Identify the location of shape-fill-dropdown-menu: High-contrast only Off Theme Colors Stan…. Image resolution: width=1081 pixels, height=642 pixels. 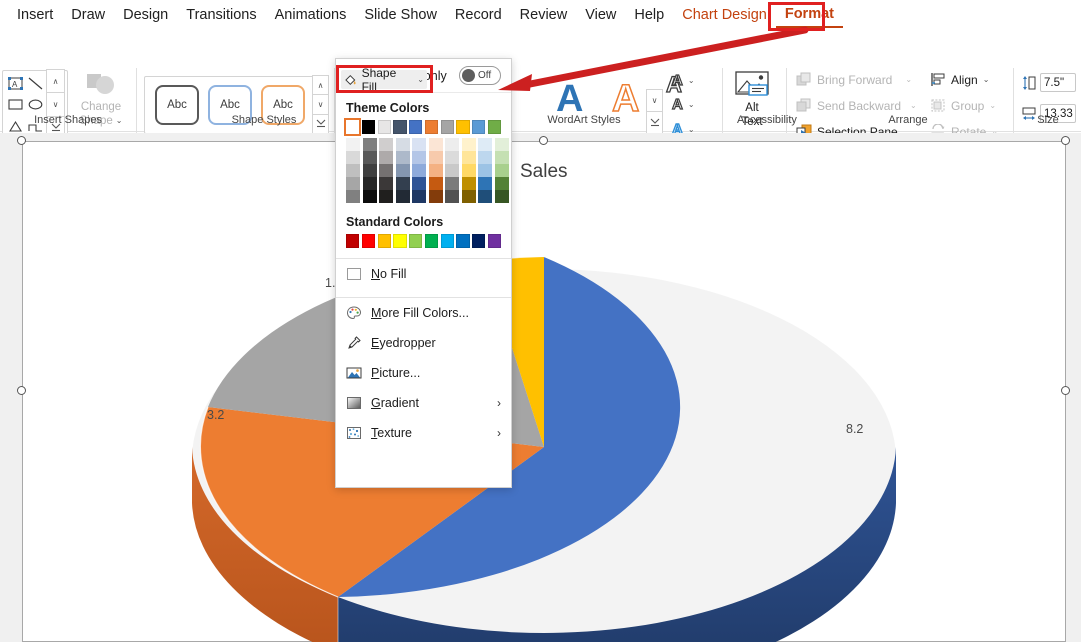
(423, 273).